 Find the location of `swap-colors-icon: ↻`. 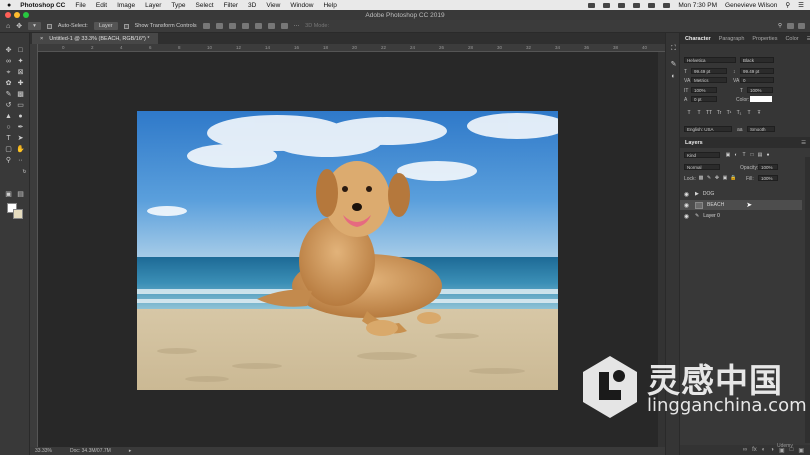

swap-colors-icon: ↻ is located at coordinates (24, 172).